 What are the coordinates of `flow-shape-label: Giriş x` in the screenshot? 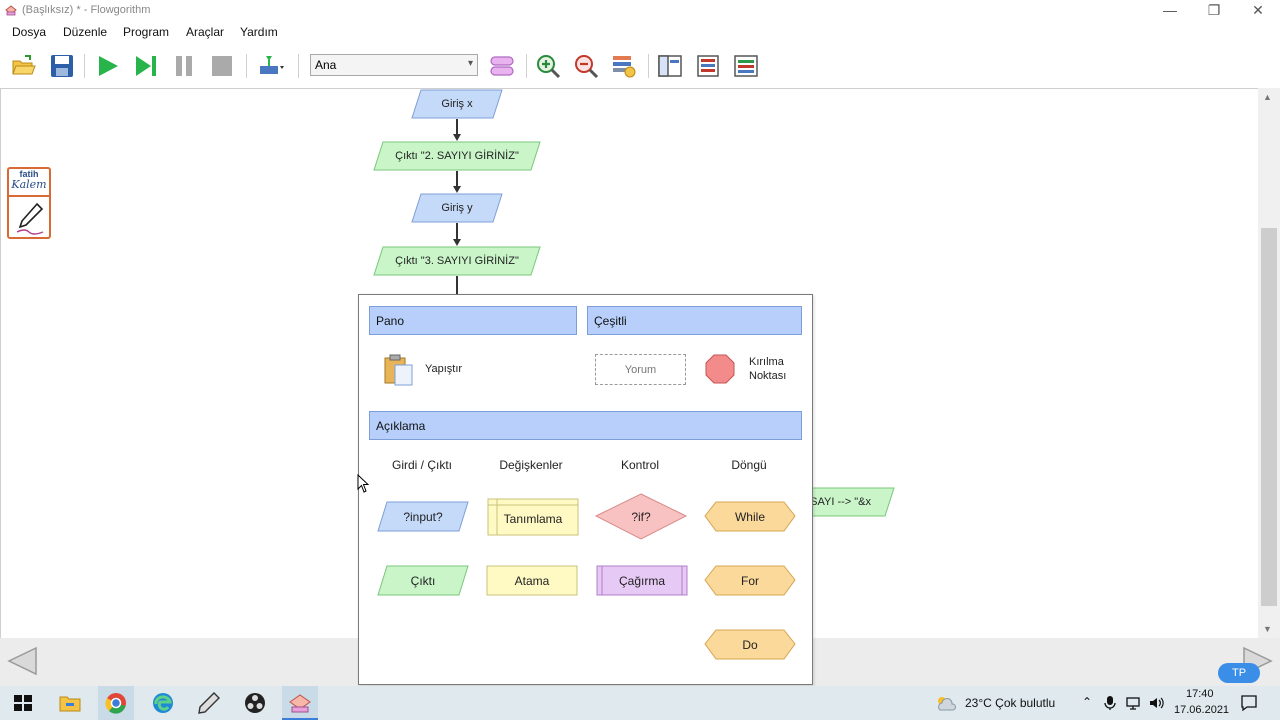 It's located at (457, 104).